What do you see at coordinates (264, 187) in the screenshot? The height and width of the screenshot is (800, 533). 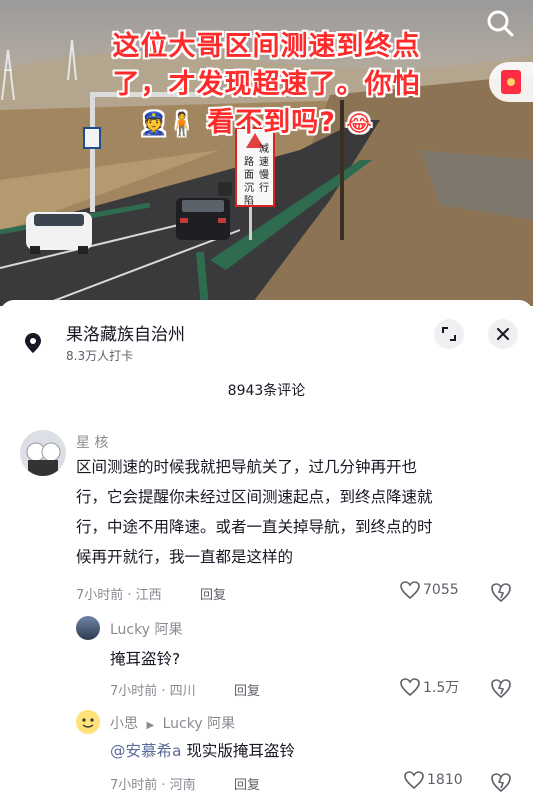 I see `svg-text: 行` at bounding box center [264, 187].